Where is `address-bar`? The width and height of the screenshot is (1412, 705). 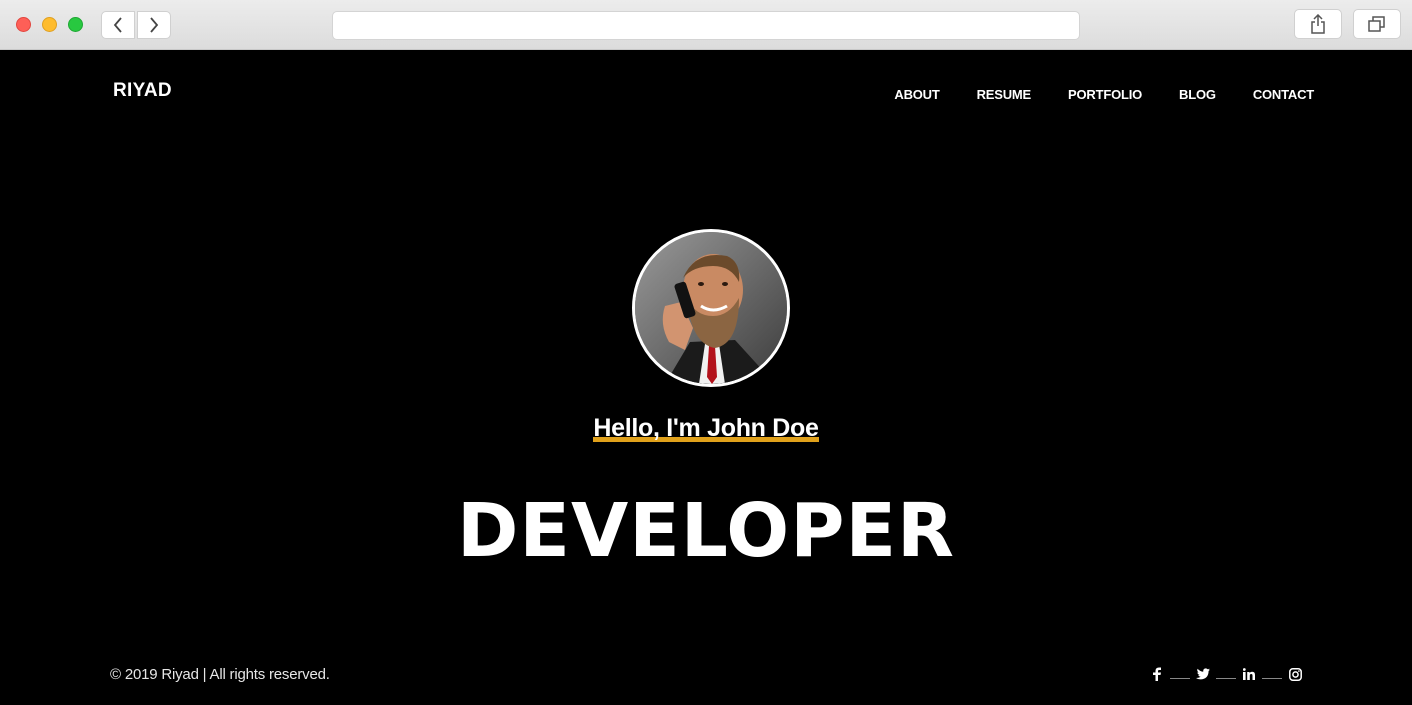 address-bar is located at coordinates (706, 25).